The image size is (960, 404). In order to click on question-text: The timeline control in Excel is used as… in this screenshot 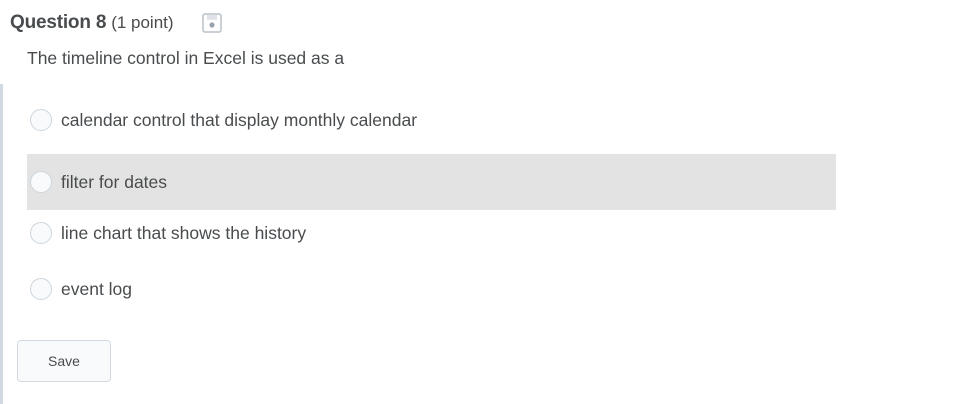, I will do `click(186, 58)`.